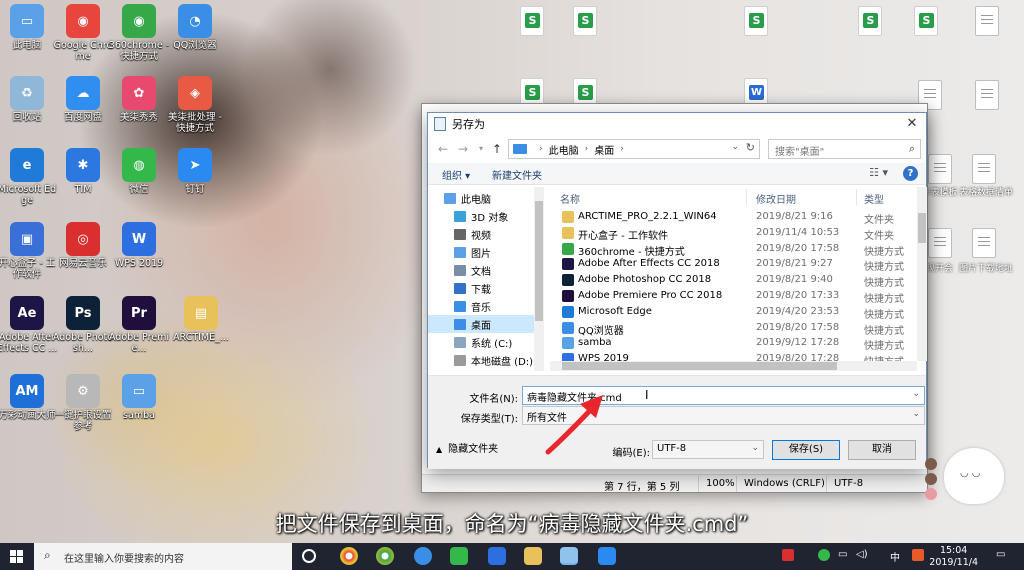  What do you see at coordinates (349, 556) in the screenshot?
I see `chrome-taskbar-icon` at bounding box center [349, 556].